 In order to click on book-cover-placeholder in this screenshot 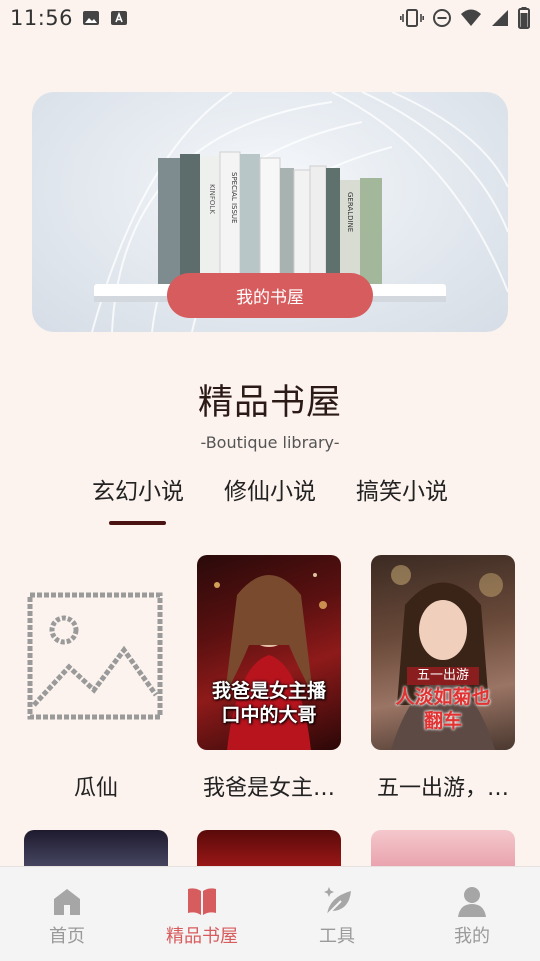, I will do `click(96, 652)`.